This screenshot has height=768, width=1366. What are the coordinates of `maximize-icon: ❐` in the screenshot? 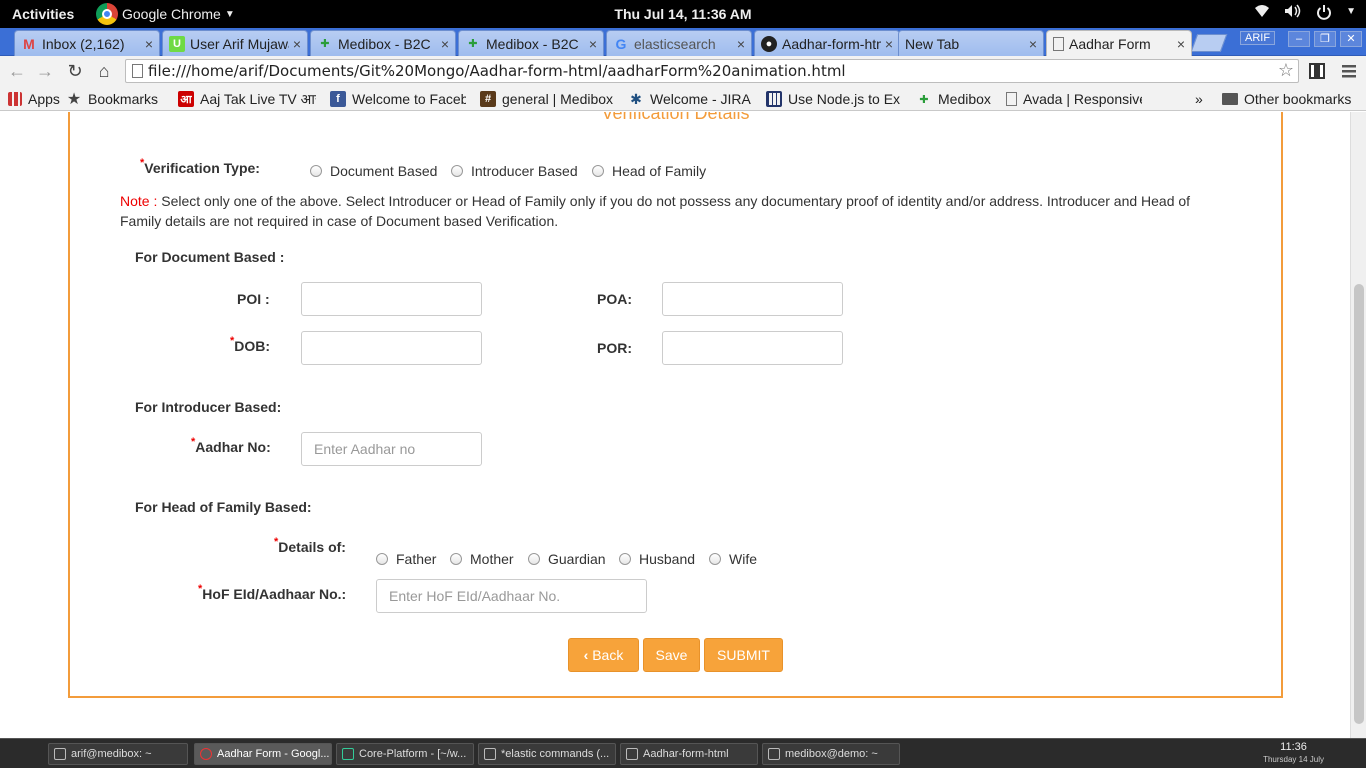 It's located at (1325, 39).